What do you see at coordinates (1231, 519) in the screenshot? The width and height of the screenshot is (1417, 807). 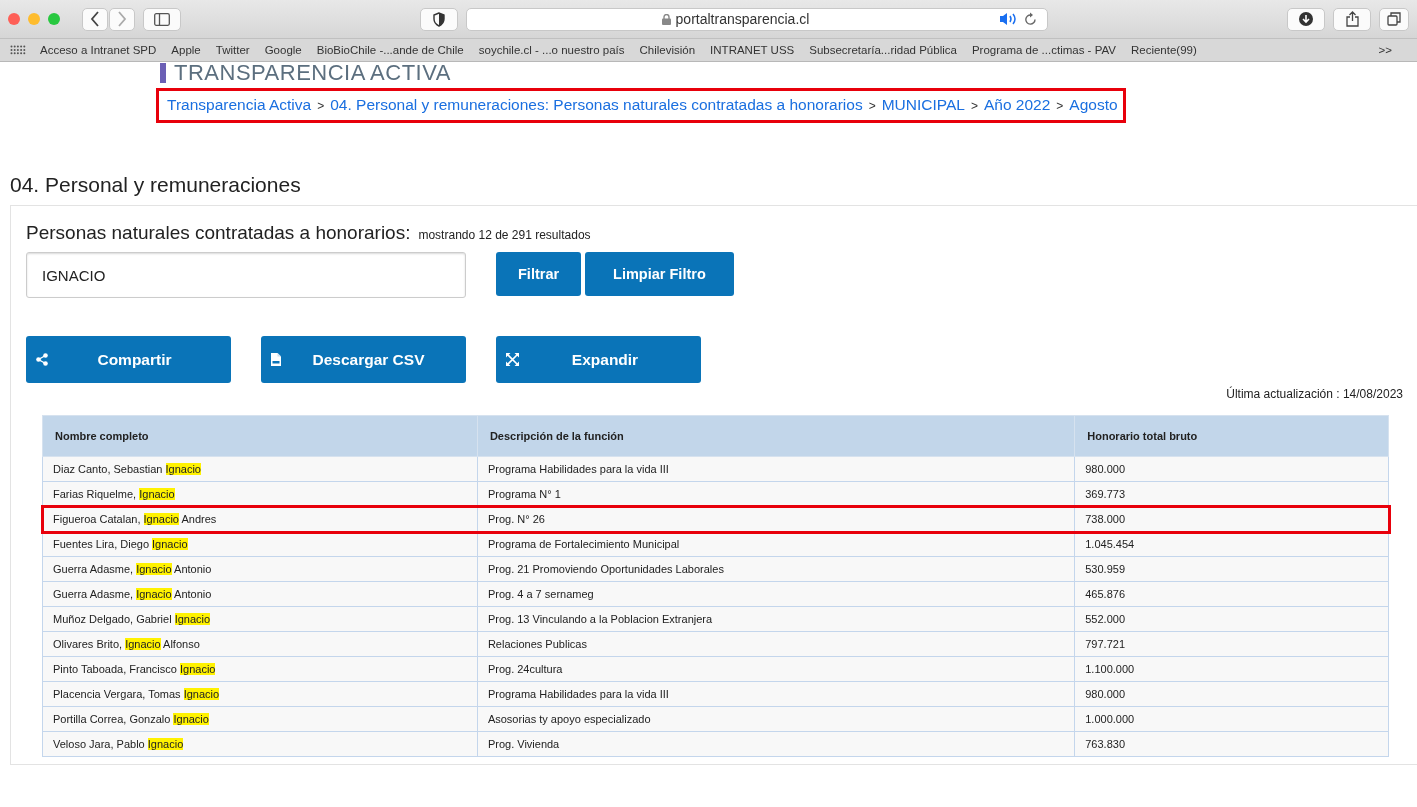 I see `table-cell: 738.000` at bounding box center [1231, 519].